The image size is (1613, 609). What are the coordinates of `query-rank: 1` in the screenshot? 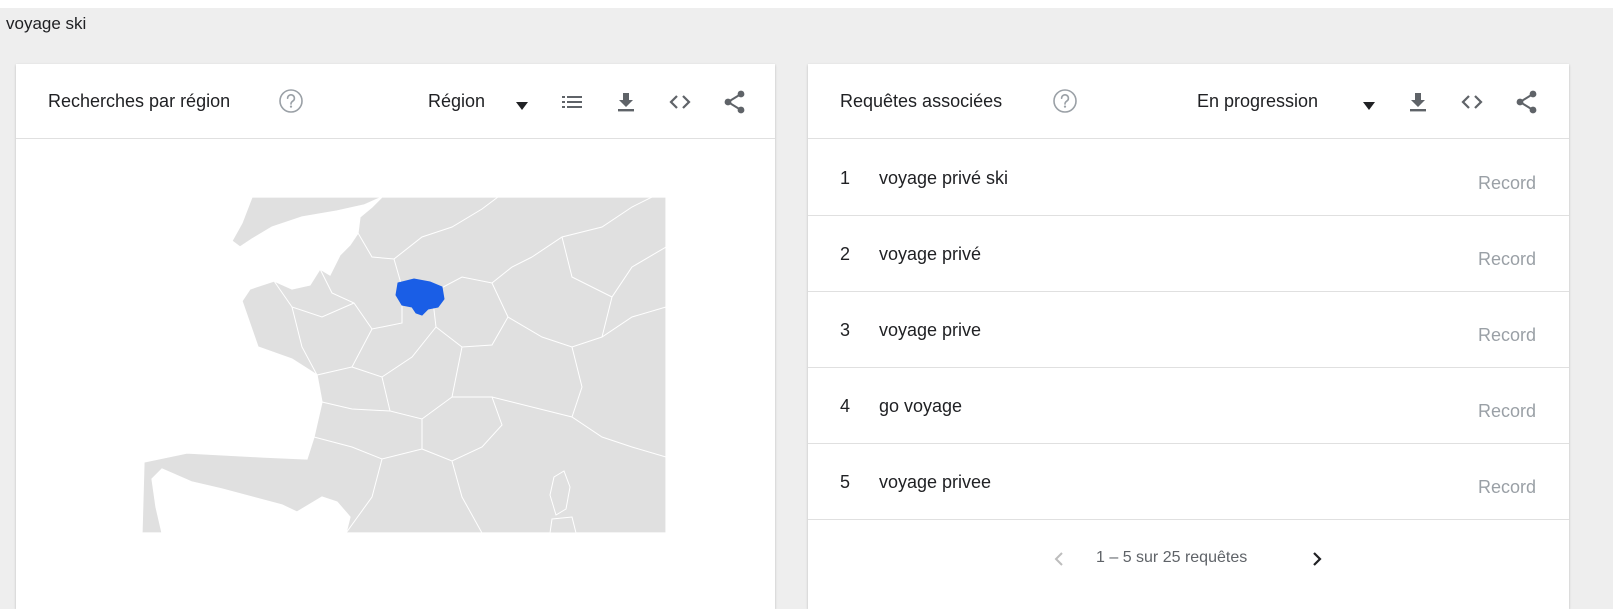 It's located at (845, 178).